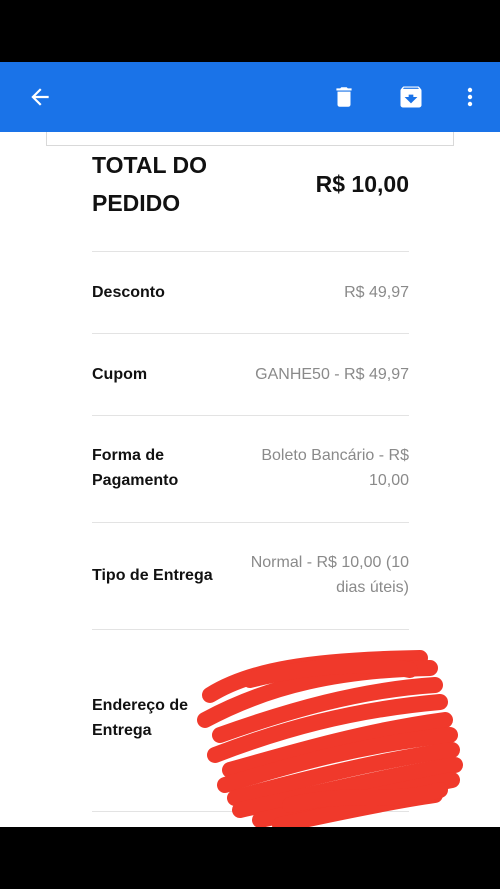 This screenshot has width=500, height=889. I want to click on coupon-value: GANHE50 - R$ 49,97, so click(332, 374).